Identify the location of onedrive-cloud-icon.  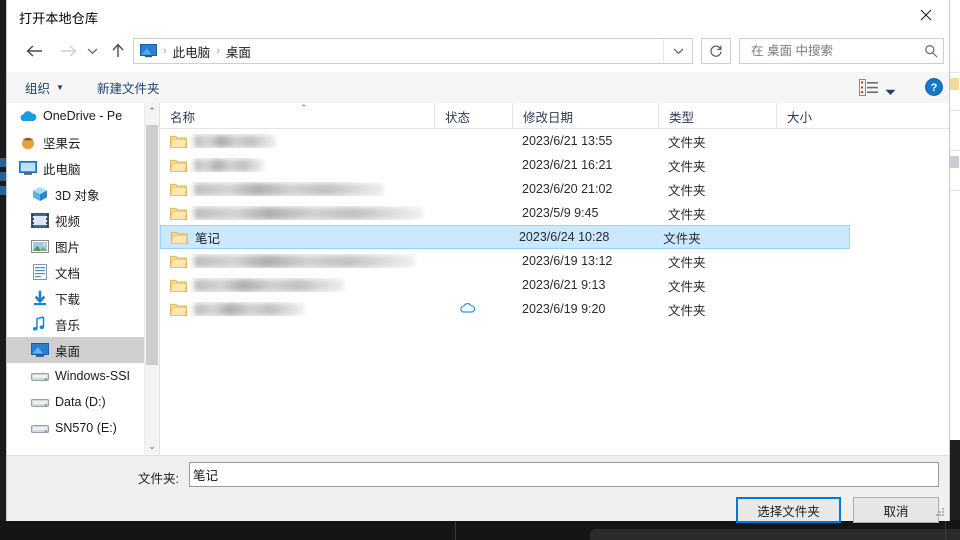
(28, 116).